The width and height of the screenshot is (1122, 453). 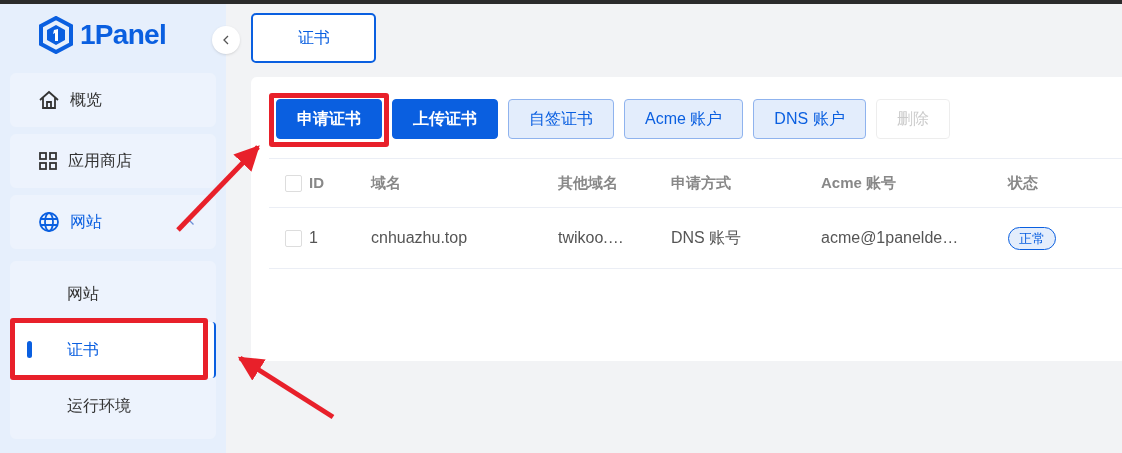 I want to click on logo-icon, so click(x=56, y=35).